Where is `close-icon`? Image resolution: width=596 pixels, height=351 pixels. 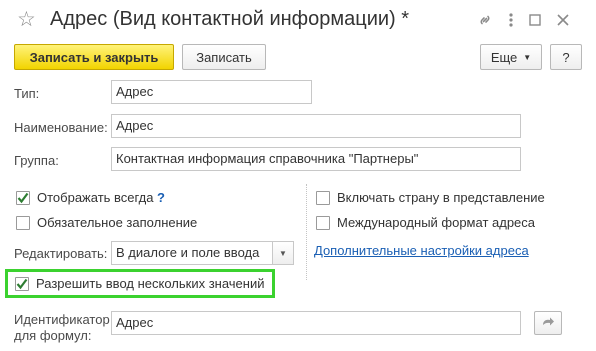
close-icon is located at coordinates (563, 20).